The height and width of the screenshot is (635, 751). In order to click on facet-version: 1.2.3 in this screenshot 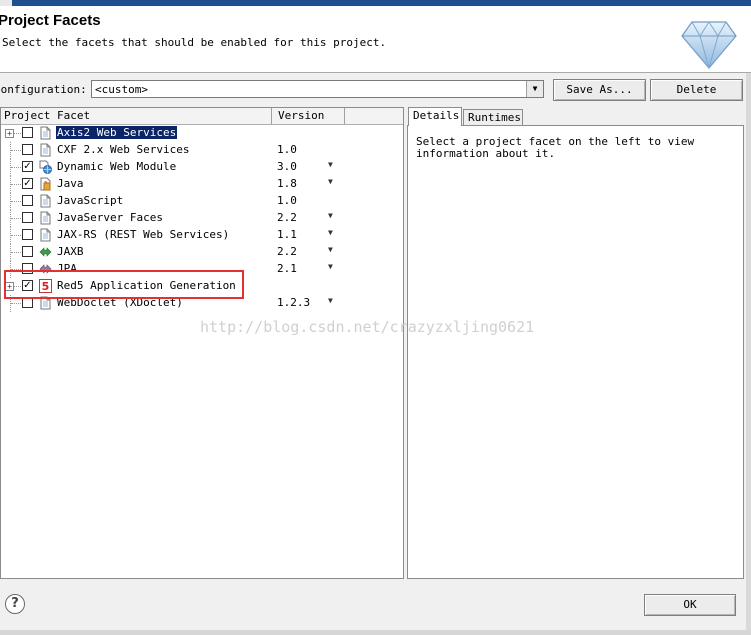, I will do `click(293, 302)`.